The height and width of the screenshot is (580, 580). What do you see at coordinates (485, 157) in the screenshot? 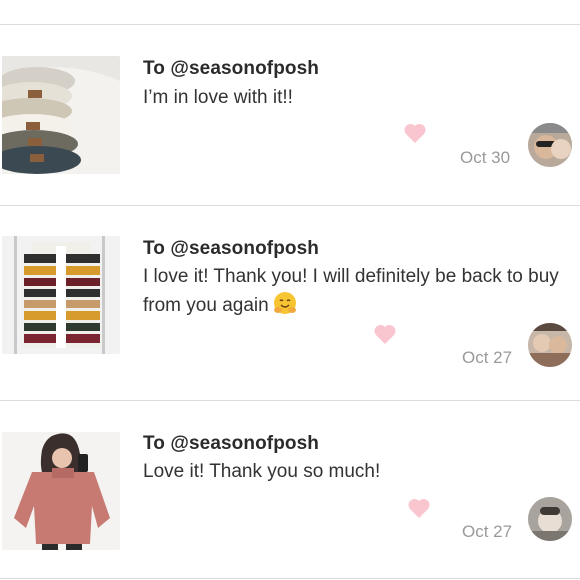
I see `note-date: Oct 30` at bounding box center [485, 157].